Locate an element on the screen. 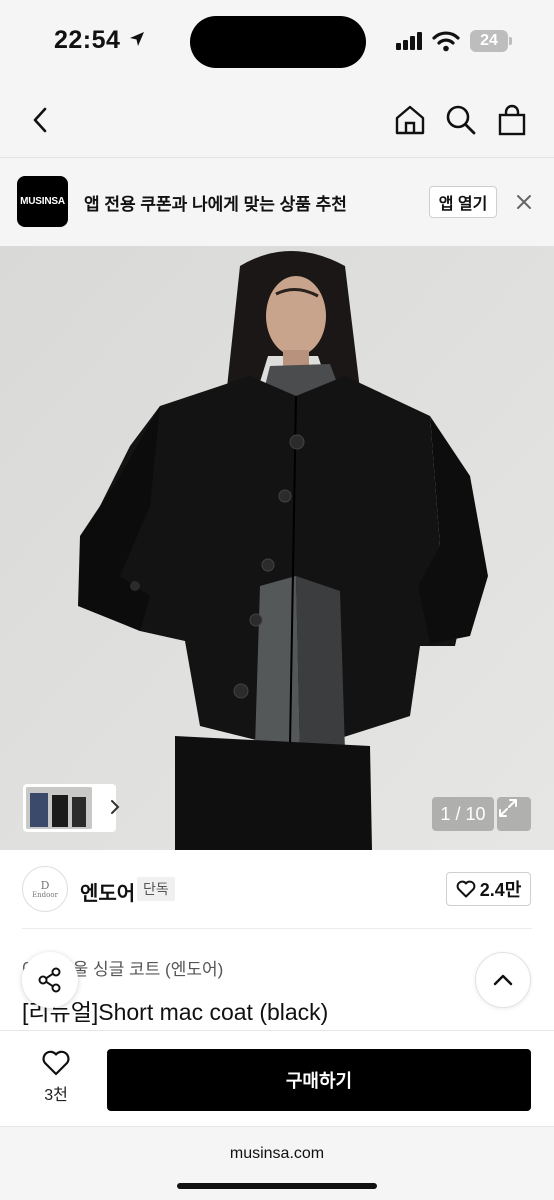  search-icon is located at coordinates (461, 120).